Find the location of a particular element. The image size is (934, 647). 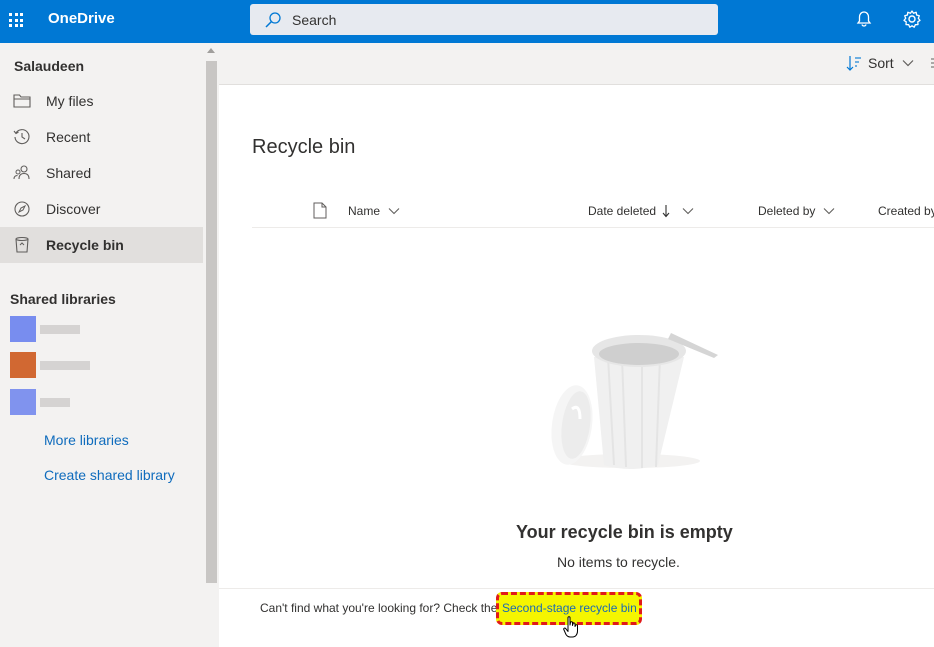

people-icon is located at coordinates (22, 173).